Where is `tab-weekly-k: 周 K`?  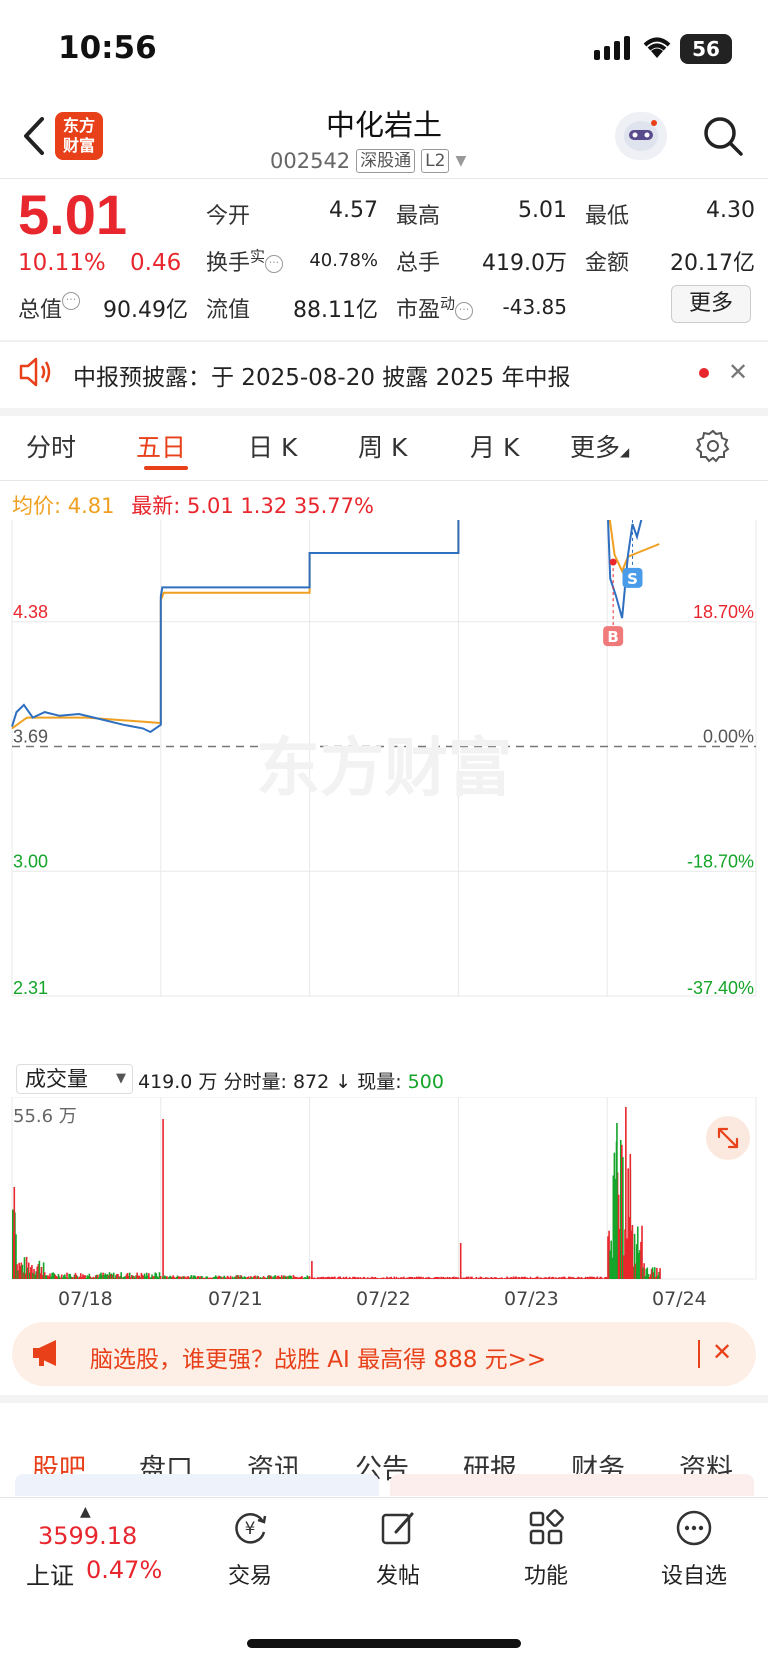 tab-weekly-k: 周 K is located at coordinates (382, 446).